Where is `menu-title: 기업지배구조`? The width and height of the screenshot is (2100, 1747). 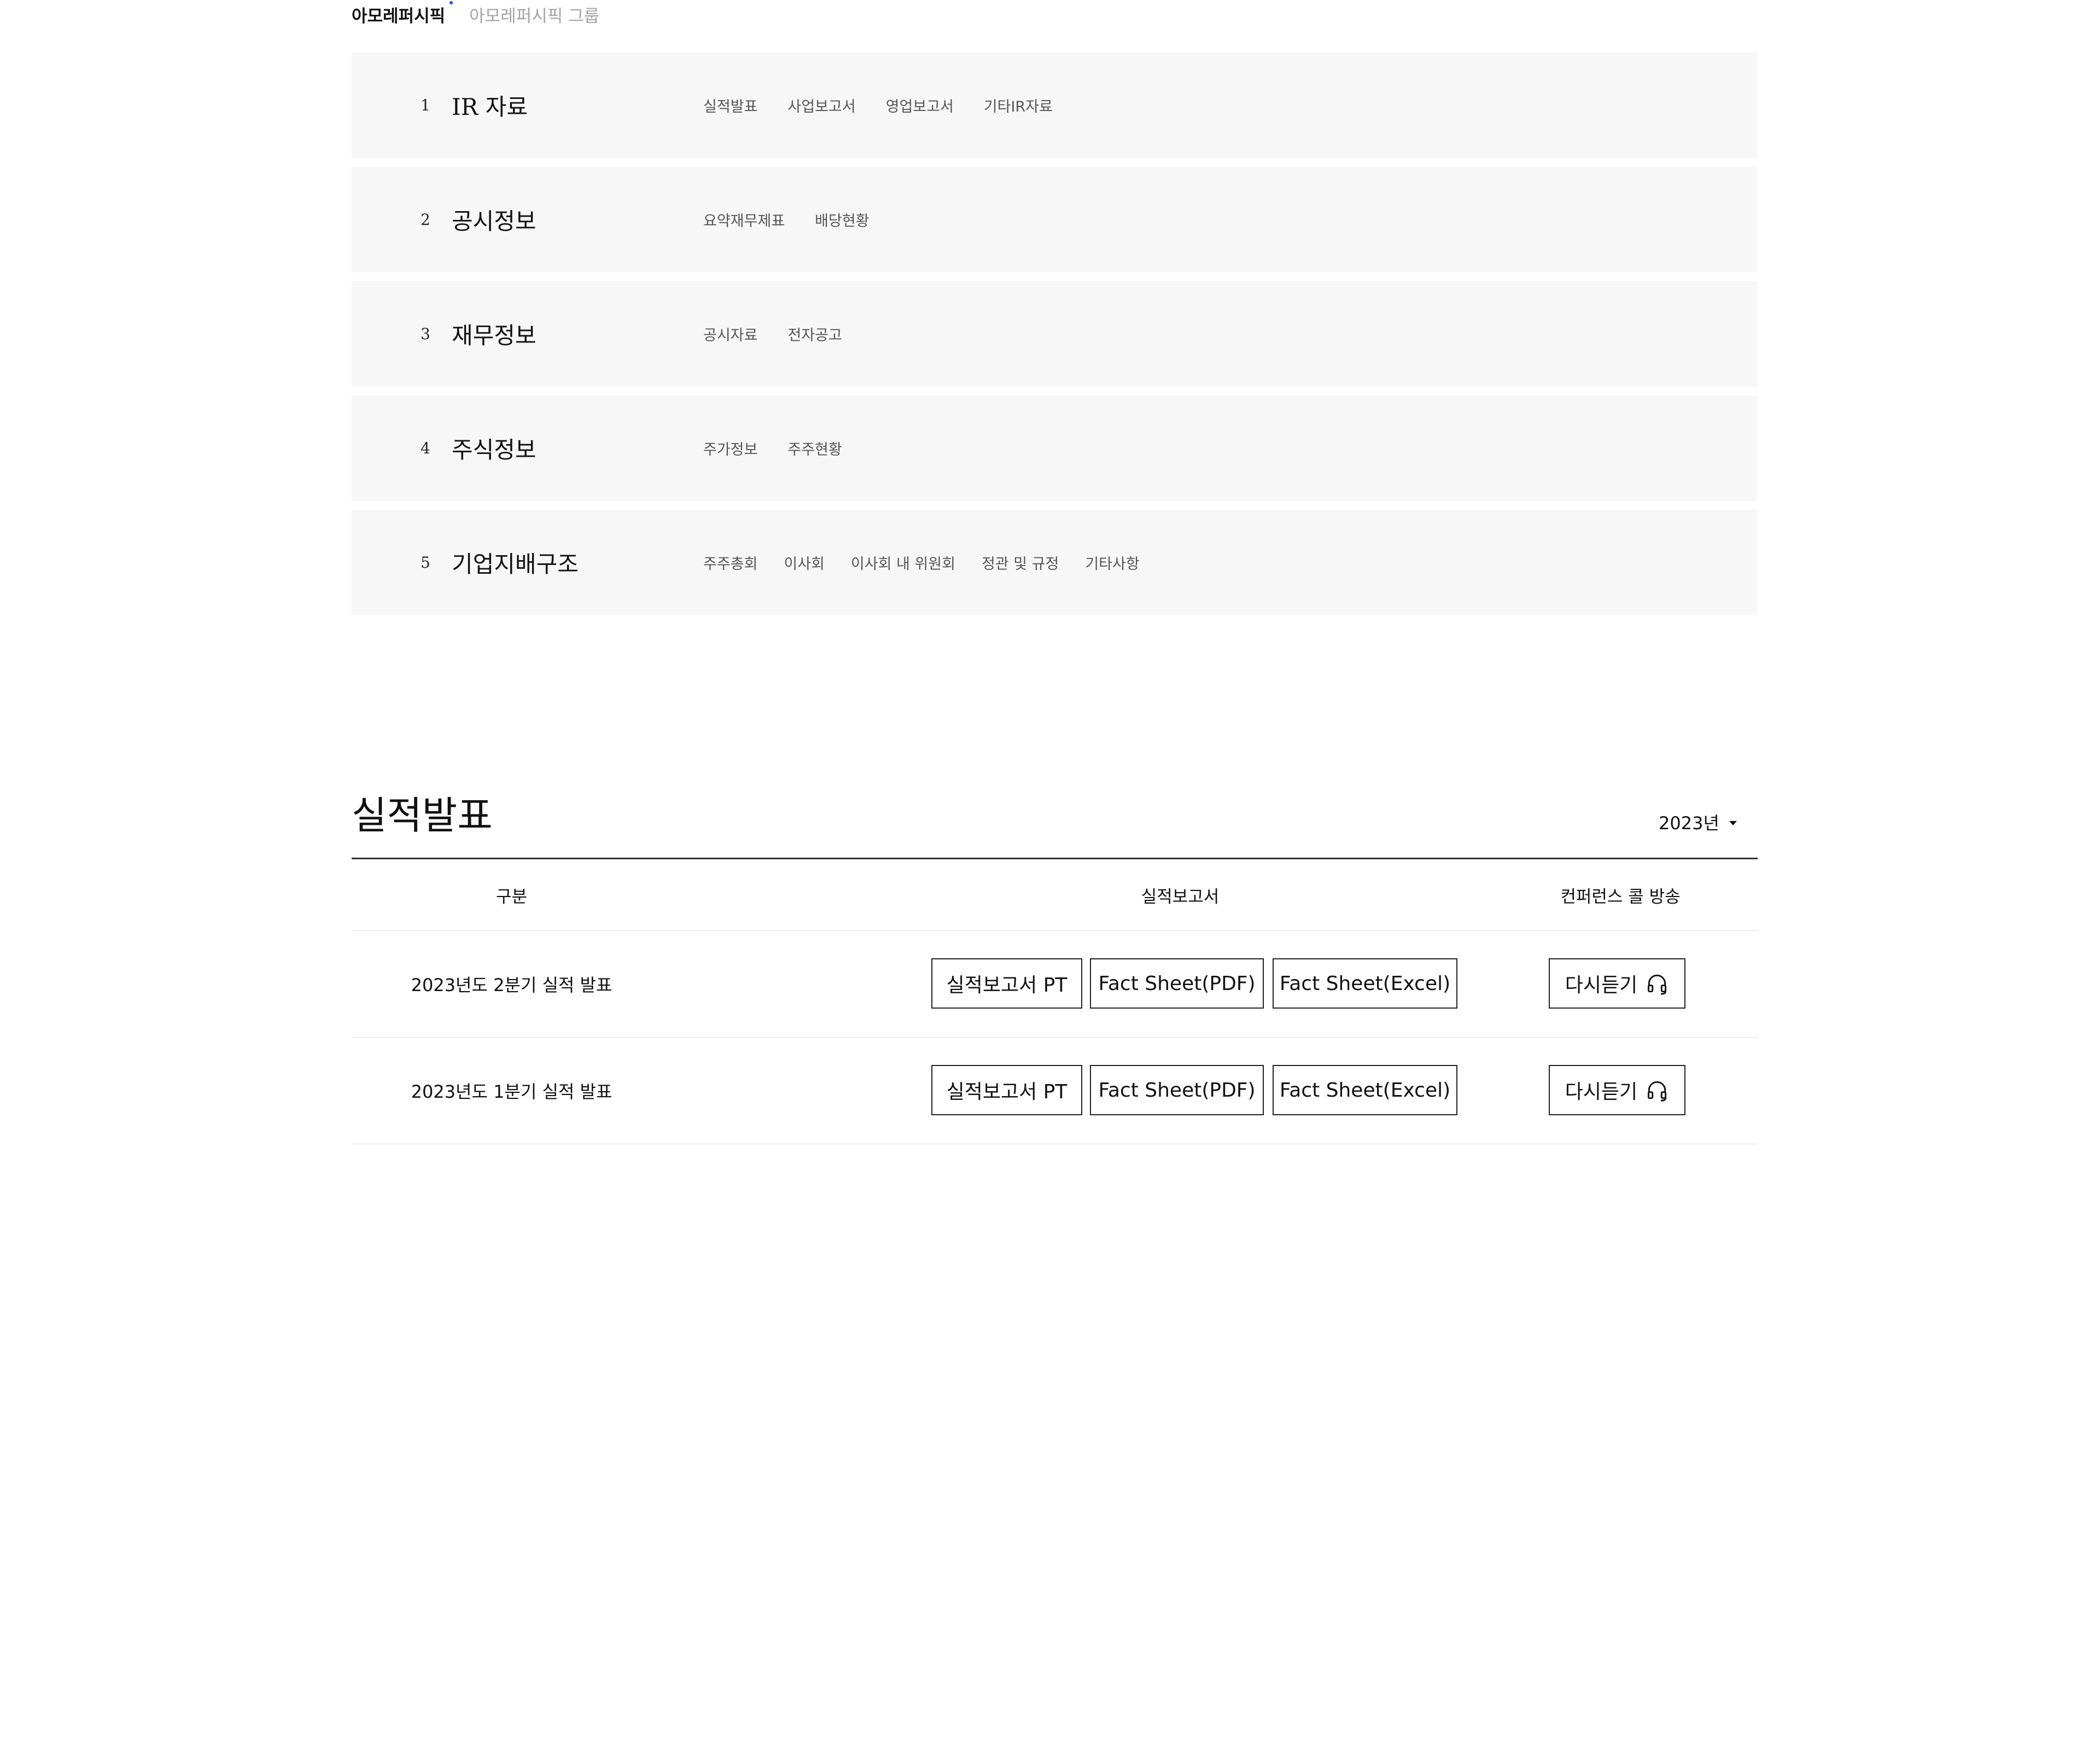
menu-title: 기업지배구조 is located at coordinates (515, 562).